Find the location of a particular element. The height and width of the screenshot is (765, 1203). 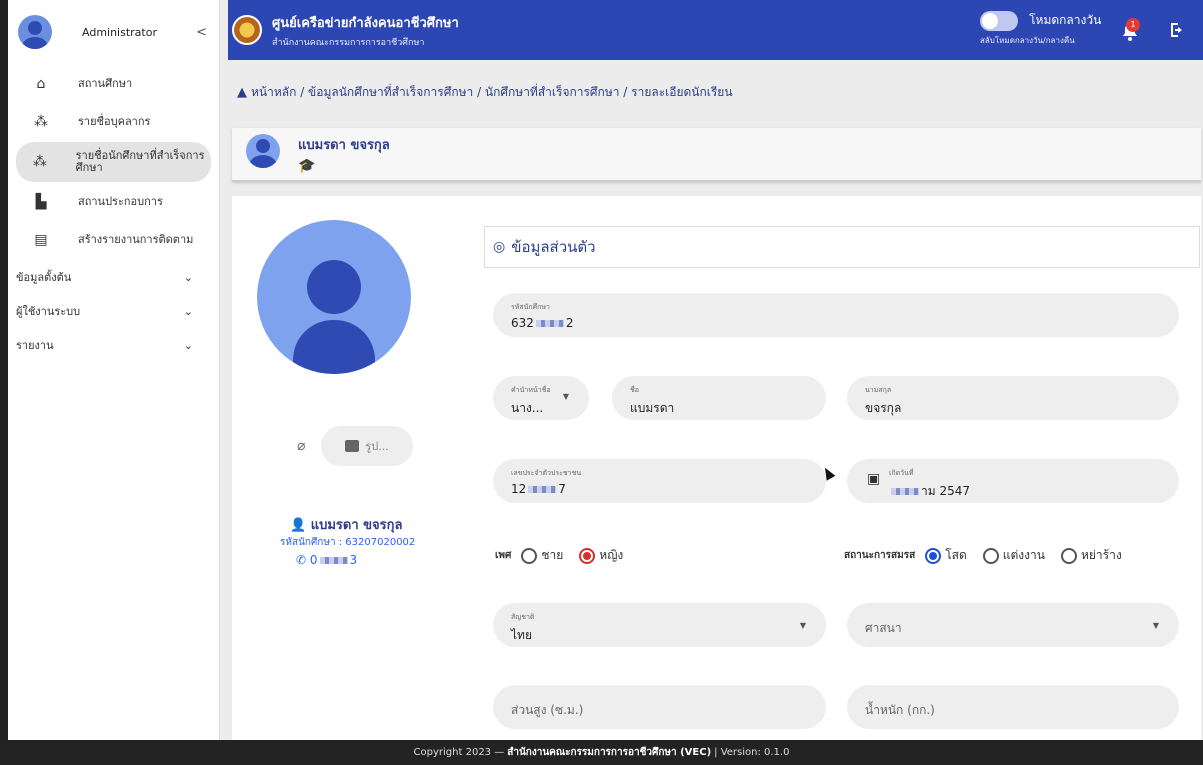

theme-toggle-hint: สลับโหมดกลางวัน/กลางคืน is located at coordinates (1027, 40).